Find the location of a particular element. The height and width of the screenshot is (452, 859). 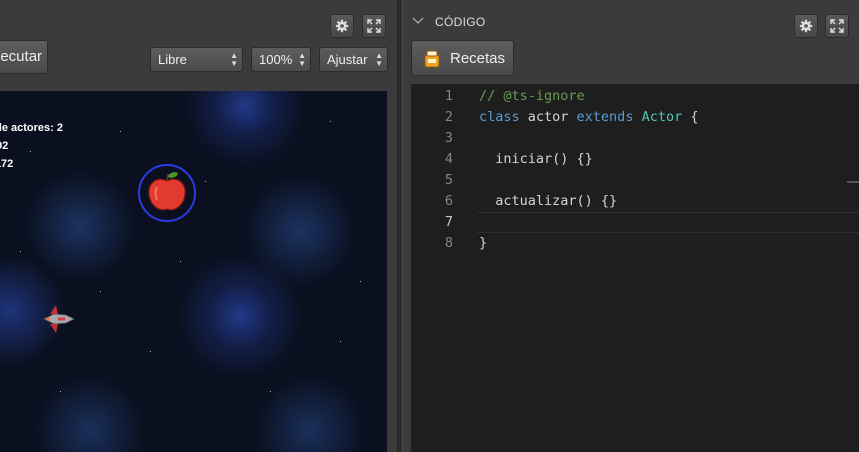

hud-position-x: Posición X: 92 is located at coordinates (4, 146).